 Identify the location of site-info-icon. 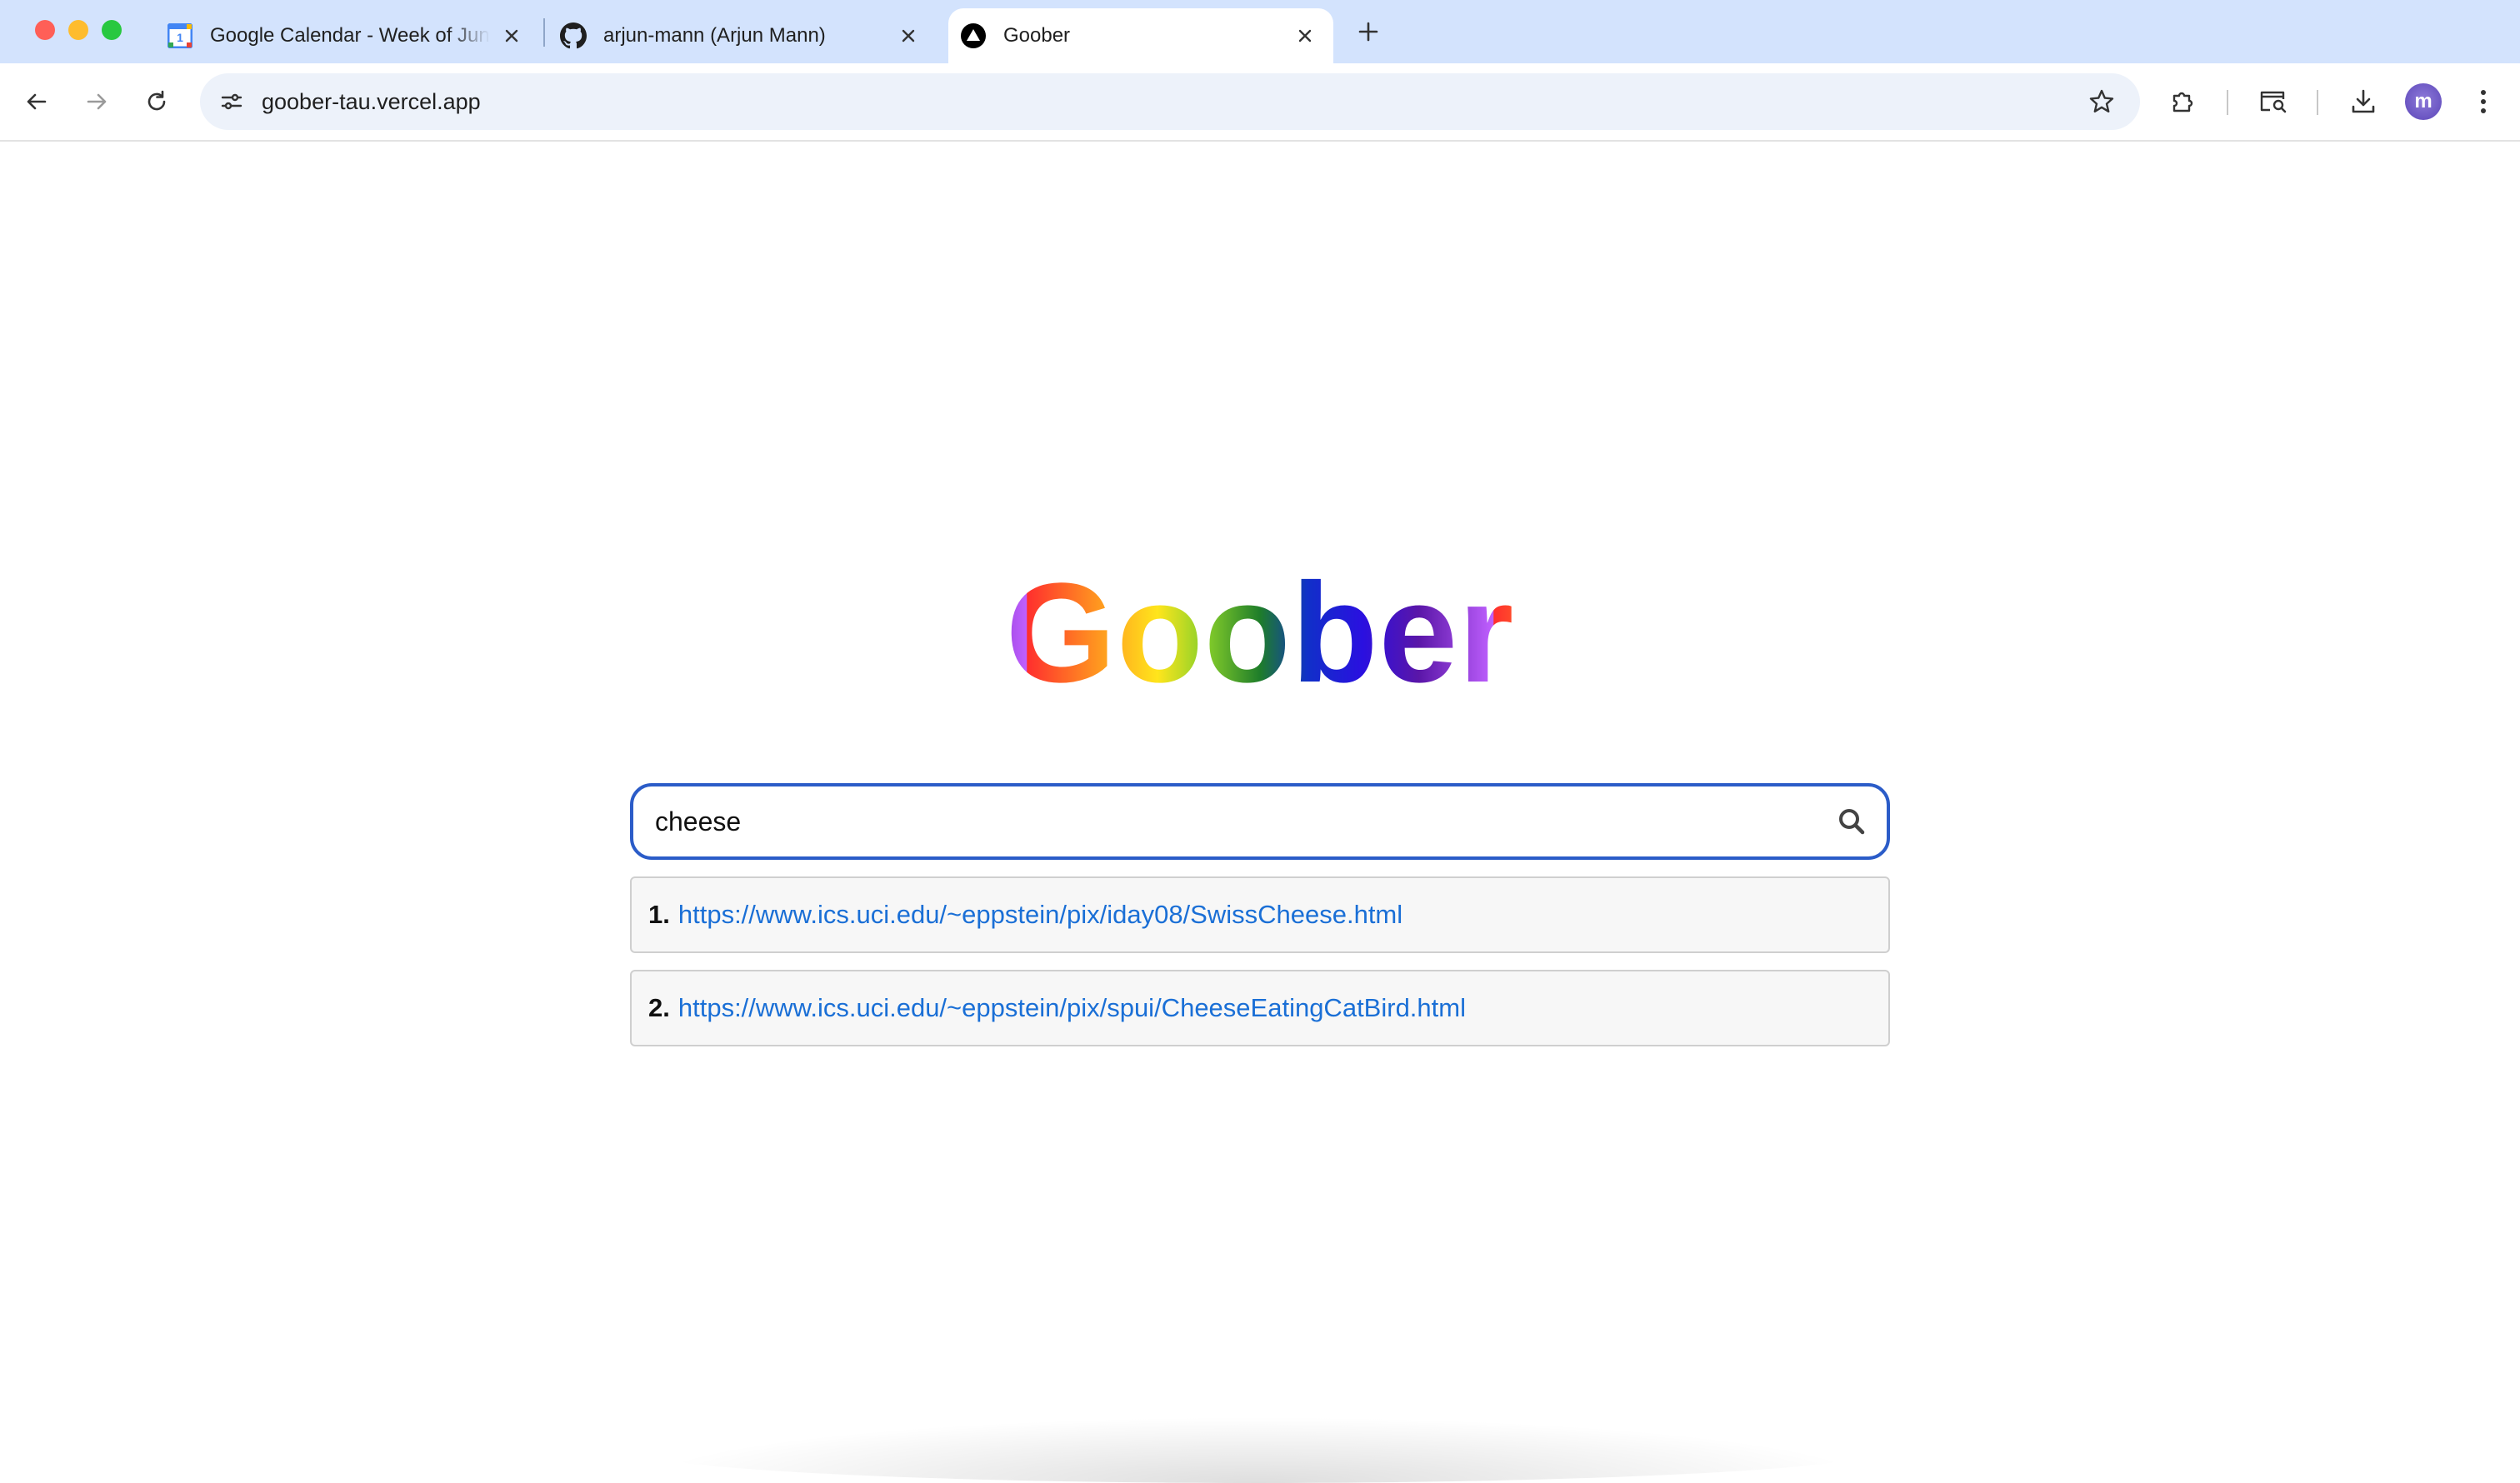
(232, 102).